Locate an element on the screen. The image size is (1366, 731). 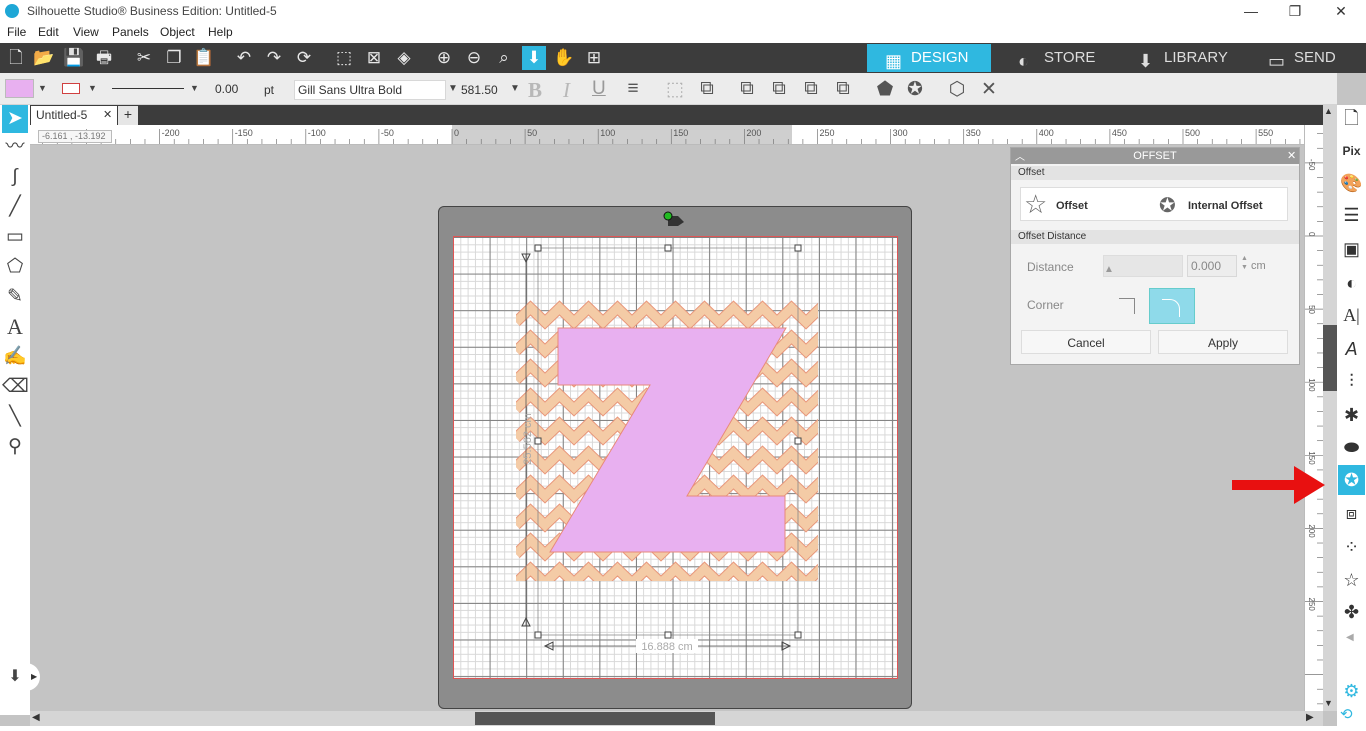
distance-slider-thumb: ▲ is located at coordinates (1109, 269).